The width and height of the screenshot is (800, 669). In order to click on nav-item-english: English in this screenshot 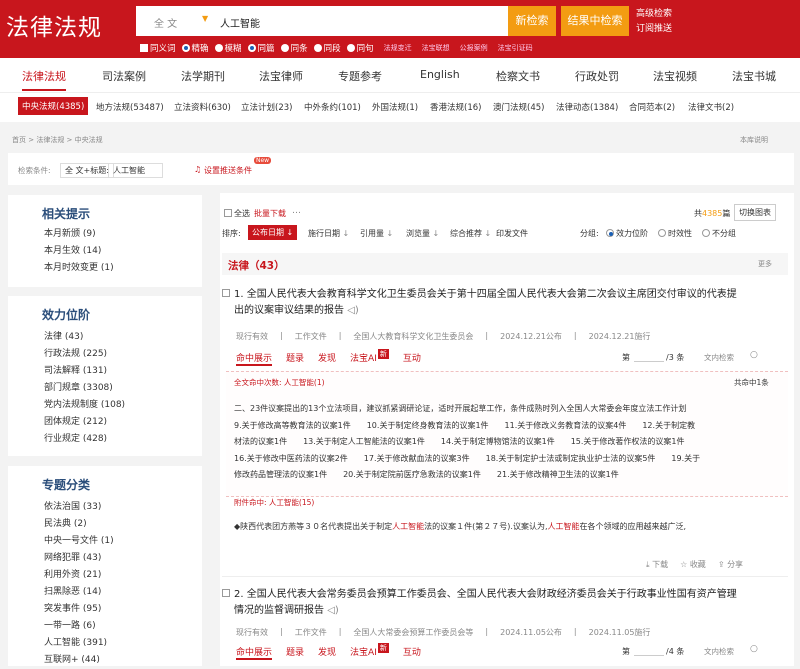, I will do `click(440, 74)`.